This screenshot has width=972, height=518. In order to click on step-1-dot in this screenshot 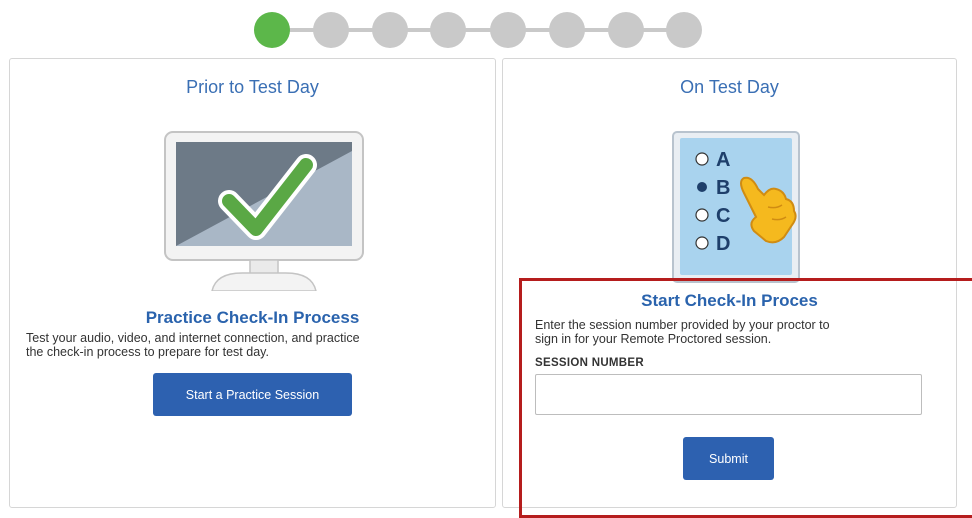, I will do `click(272, 30)`.